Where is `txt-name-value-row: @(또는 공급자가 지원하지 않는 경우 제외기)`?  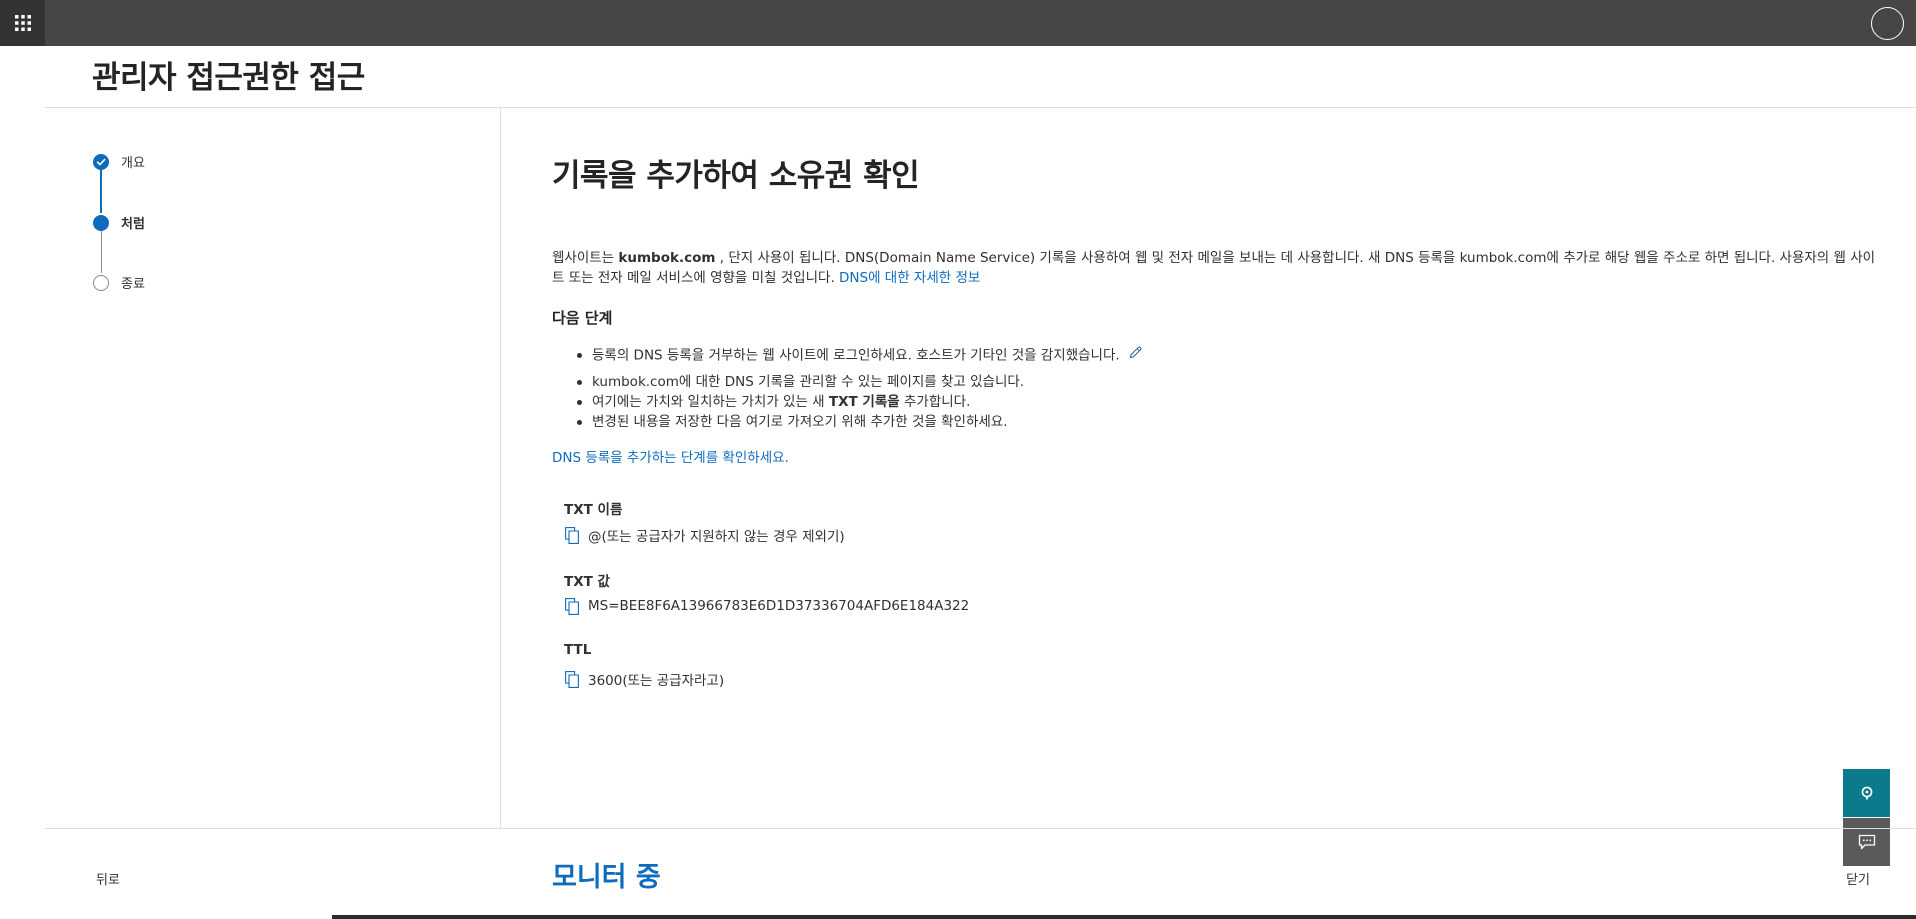
txt-name-value-row: @(또는 공급자가 지원하지 않는 경우 제외기) is located at coordinates (704, 535).